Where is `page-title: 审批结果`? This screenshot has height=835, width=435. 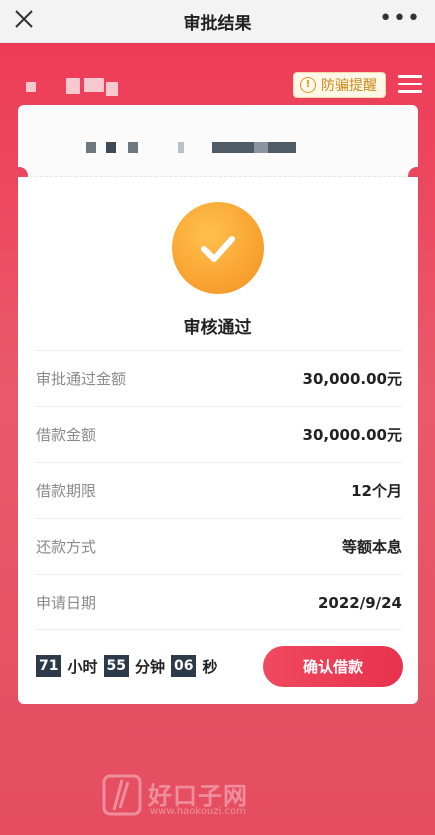
page-title: 审批结果 is located at coordinates (217, 23).